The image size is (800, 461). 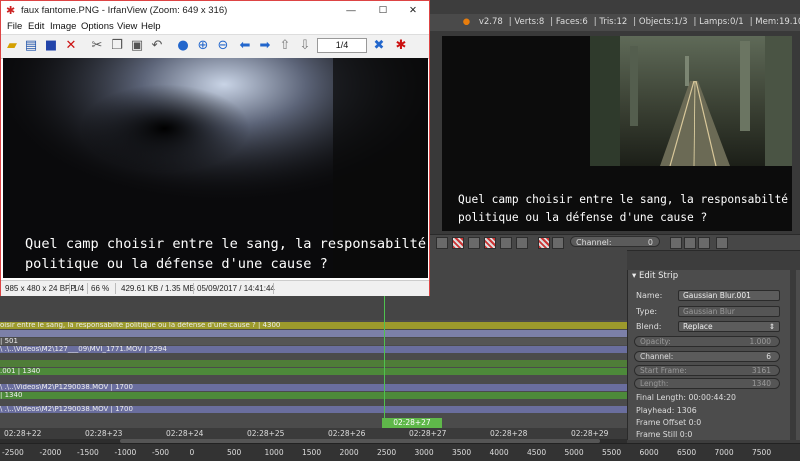 What do you see at coordinates (100, 288) in the screenshot?
I see `status-zoom: 66 %` at bounding box center [100, 288].